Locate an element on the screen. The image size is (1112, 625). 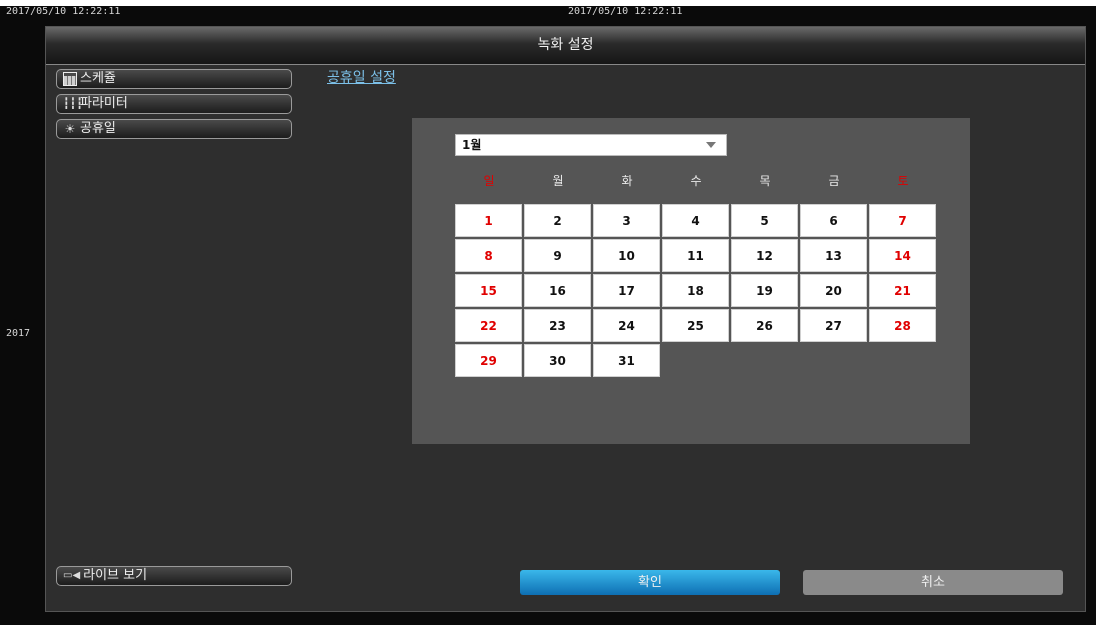
calendar-day-cell: 6 is located at coordinates (833, 220).